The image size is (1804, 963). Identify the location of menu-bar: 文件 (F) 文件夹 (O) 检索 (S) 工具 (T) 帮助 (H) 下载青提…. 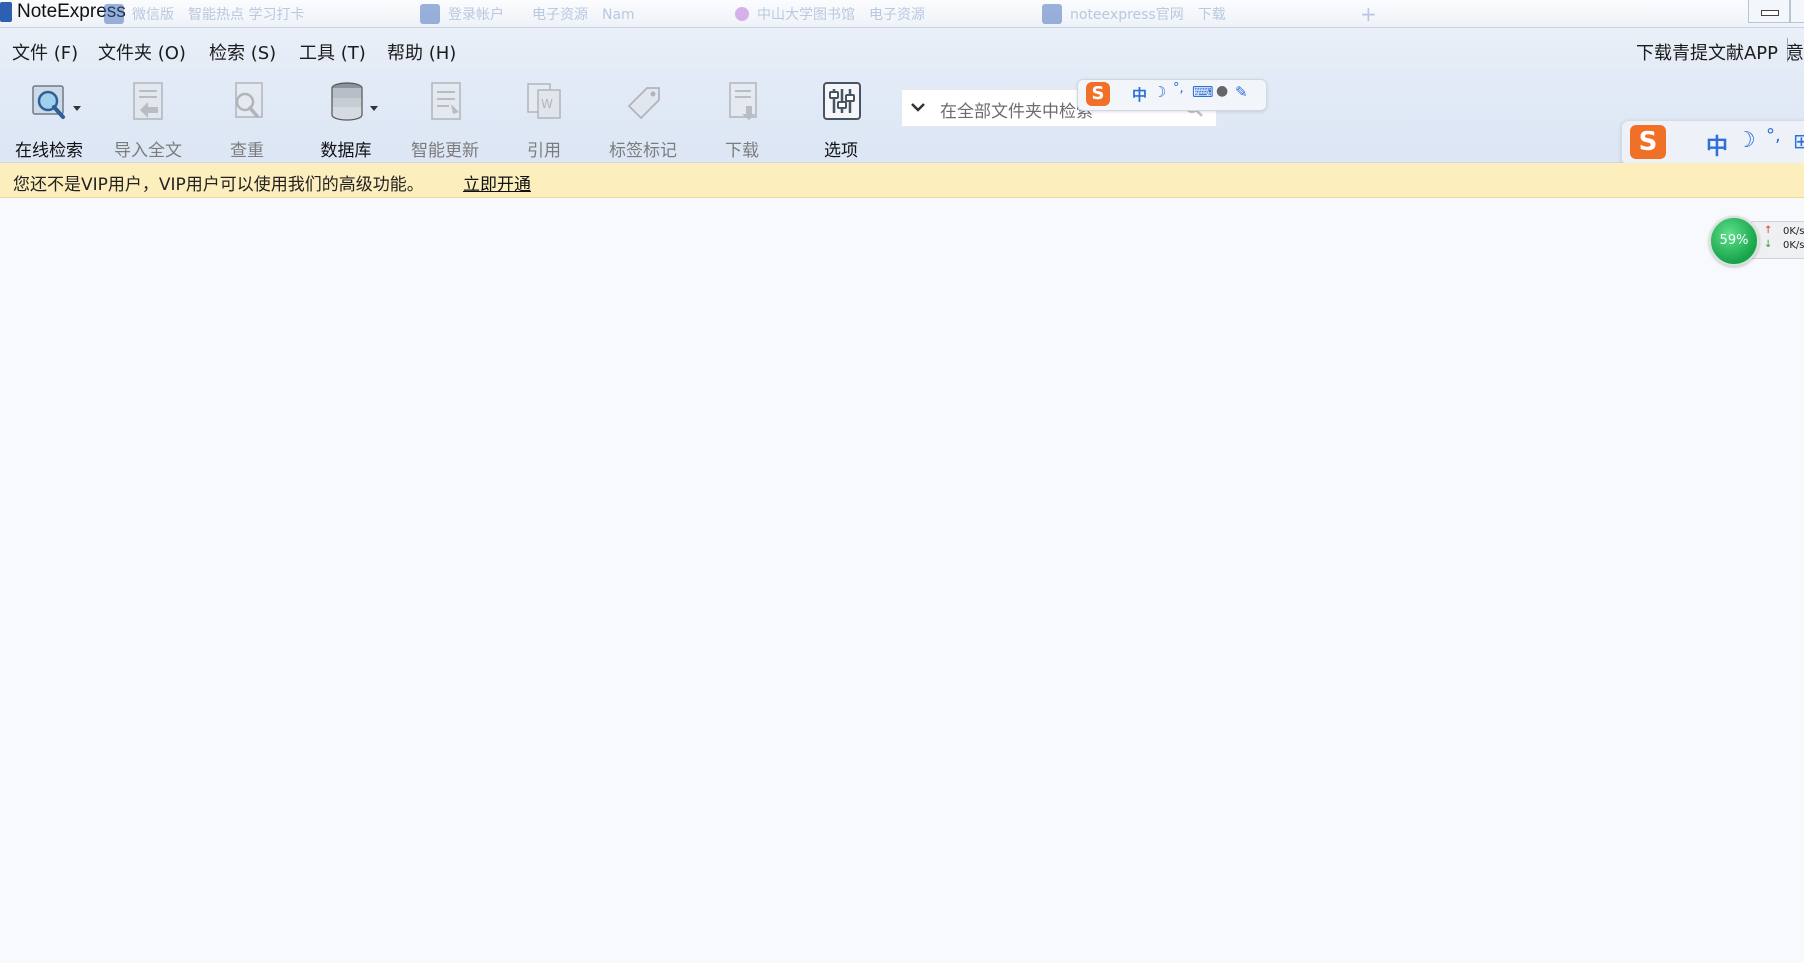
(902, 50).